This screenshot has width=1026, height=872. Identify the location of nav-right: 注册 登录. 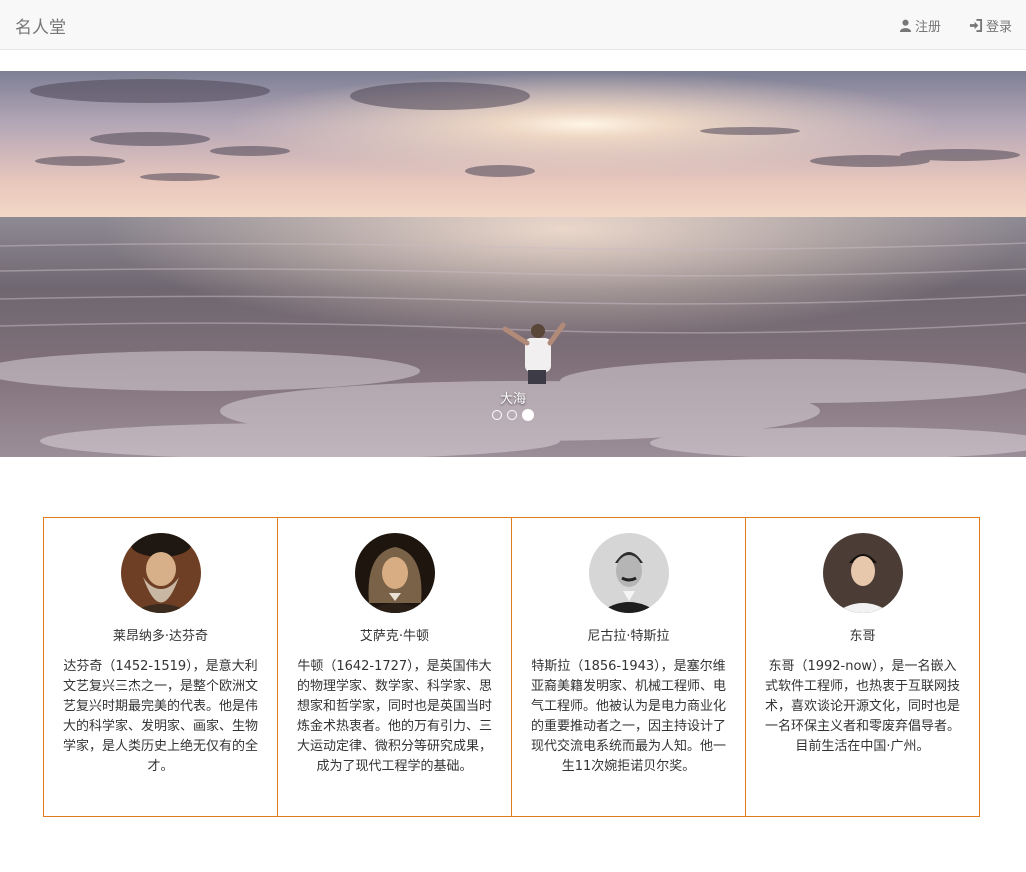
(955, 25).